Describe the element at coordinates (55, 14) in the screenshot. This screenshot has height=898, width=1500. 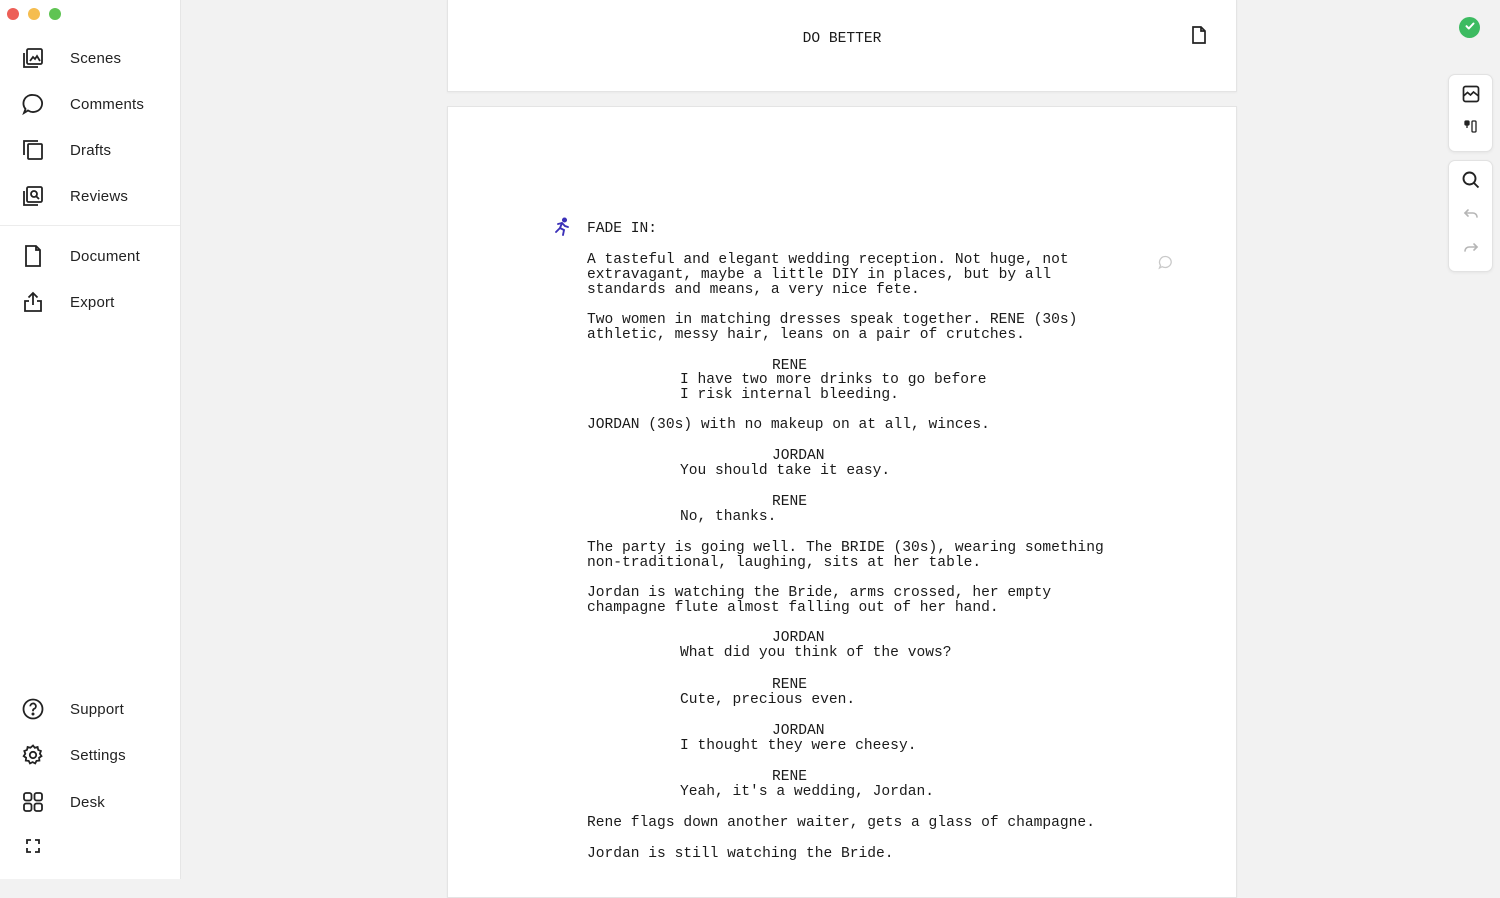
I see `maximize-window-button` at that location.